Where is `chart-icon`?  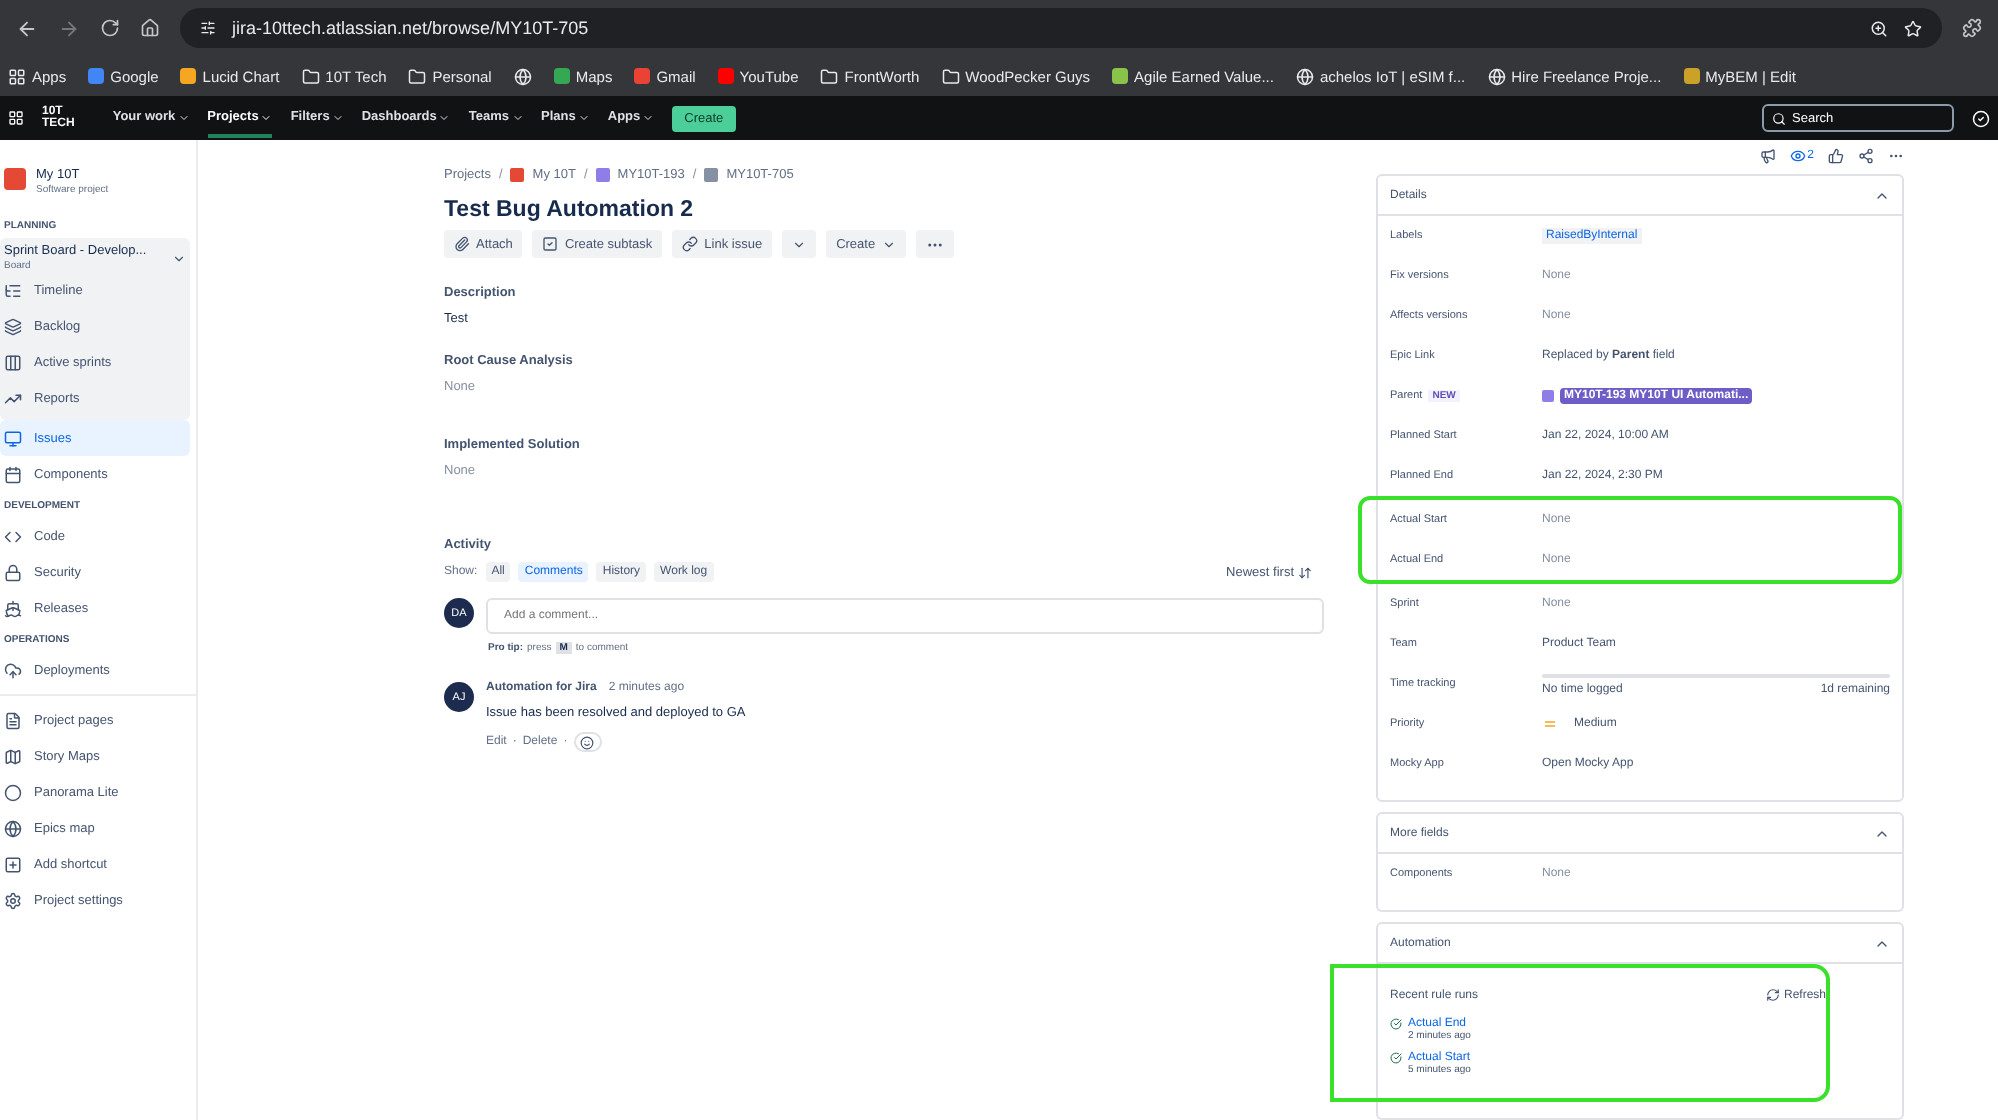
chart-icon is located at coordinates (13, 398).